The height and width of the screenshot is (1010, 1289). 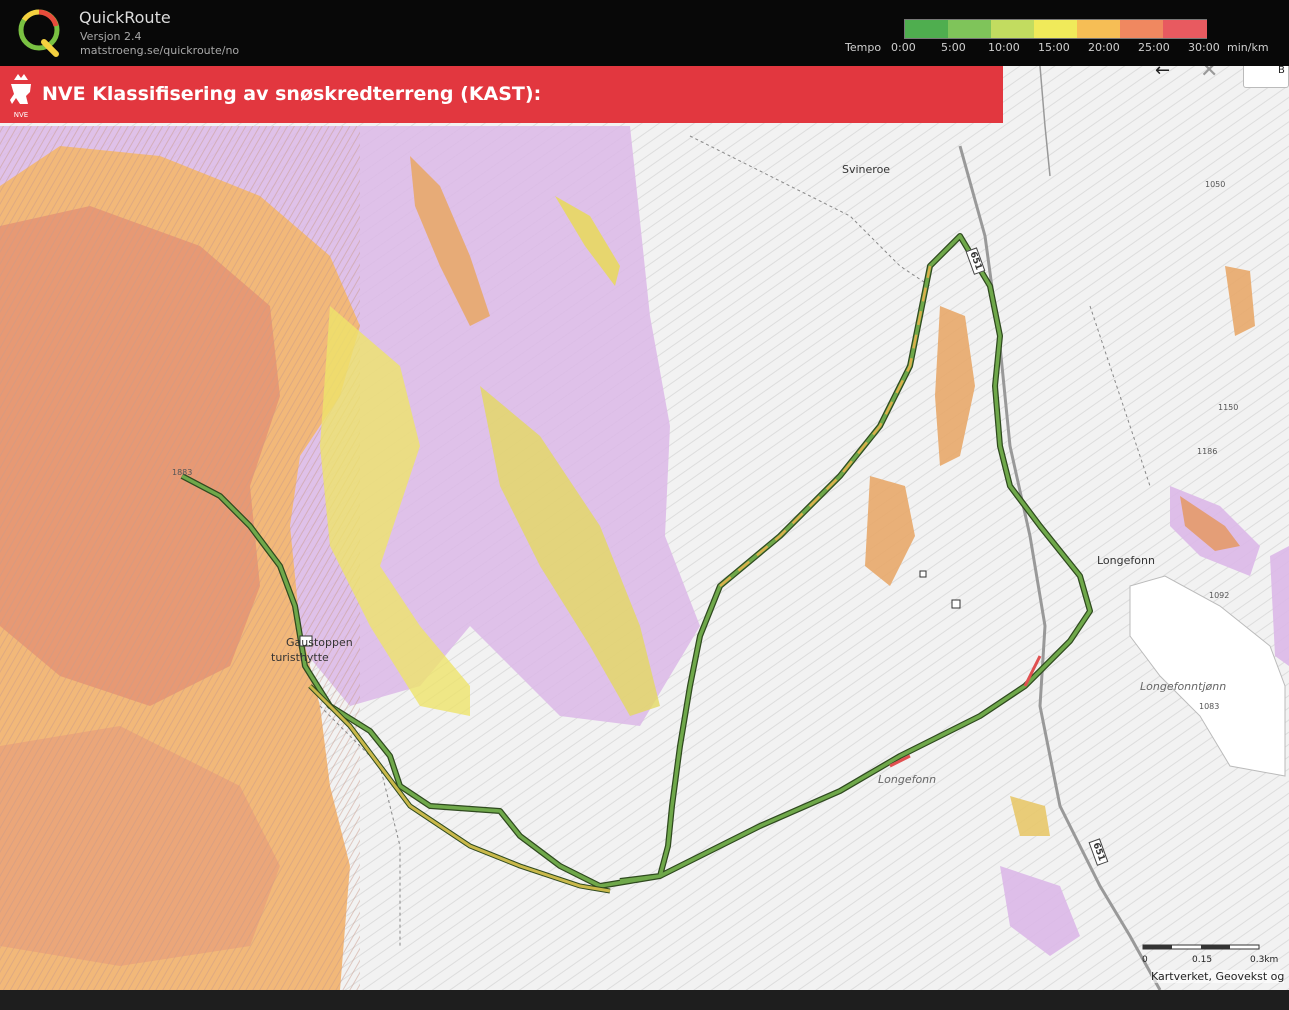 What do you see at coordinates (20, 96) in the screenshot?
I see `nve-lion-logo-icon: NVE` at bounding box center [20, 96].